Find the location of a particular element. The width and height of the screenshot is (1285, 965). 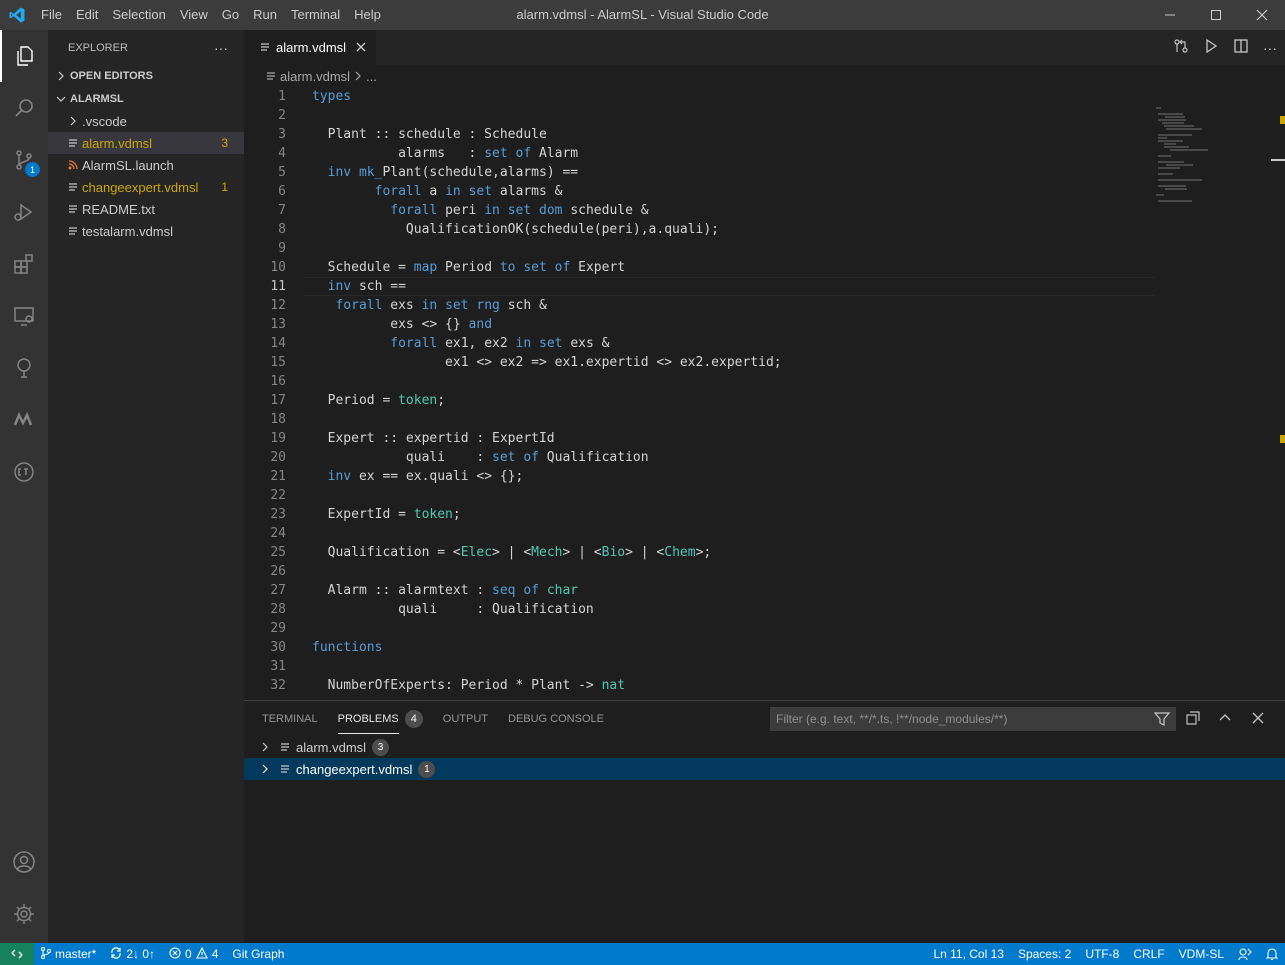

branch-icon is located at coordinates (46, 954).